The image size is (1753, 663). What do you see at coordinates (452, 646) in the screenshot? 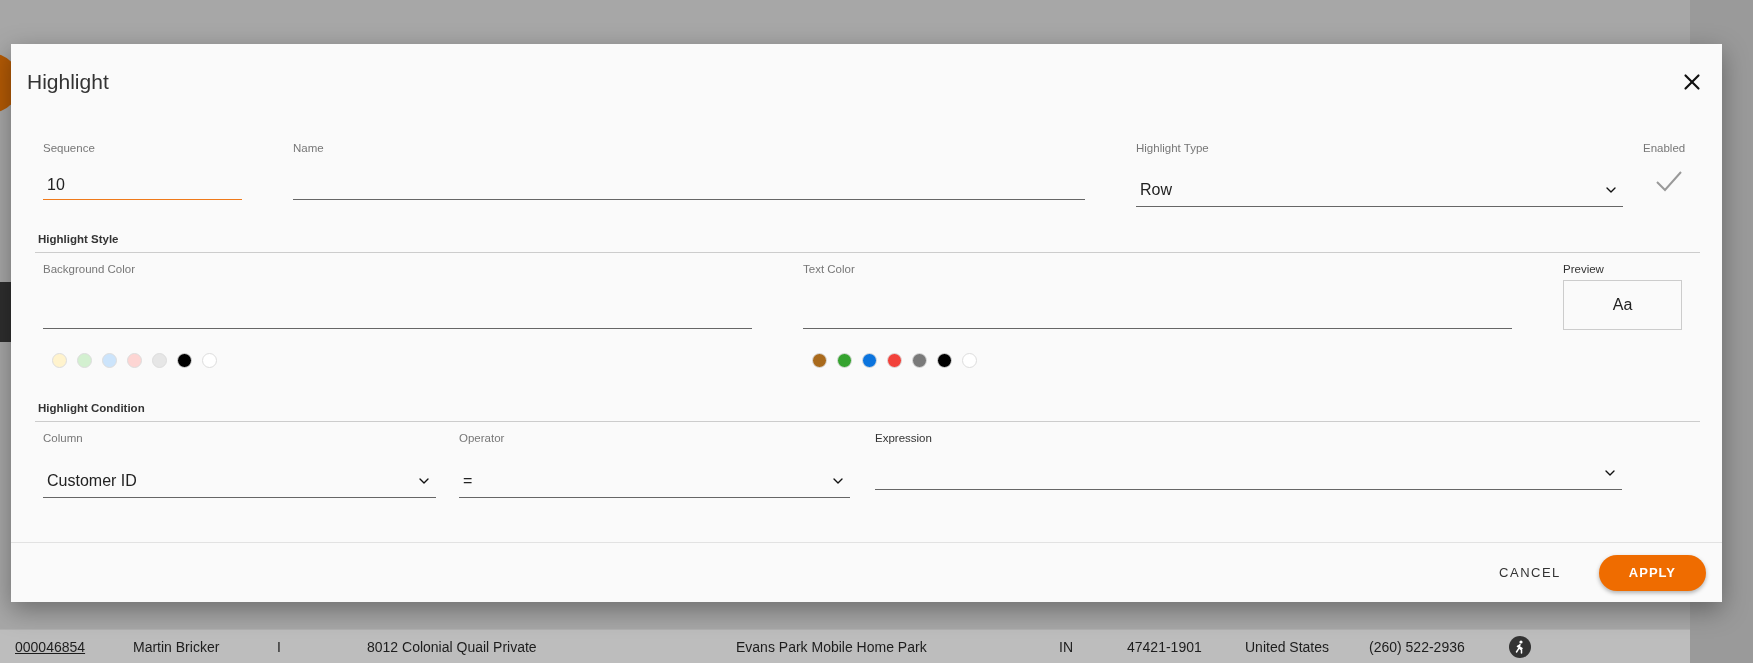
I see `table-cell-text: 8012 Colonial Quail Private` at bounding box center [452, 646].